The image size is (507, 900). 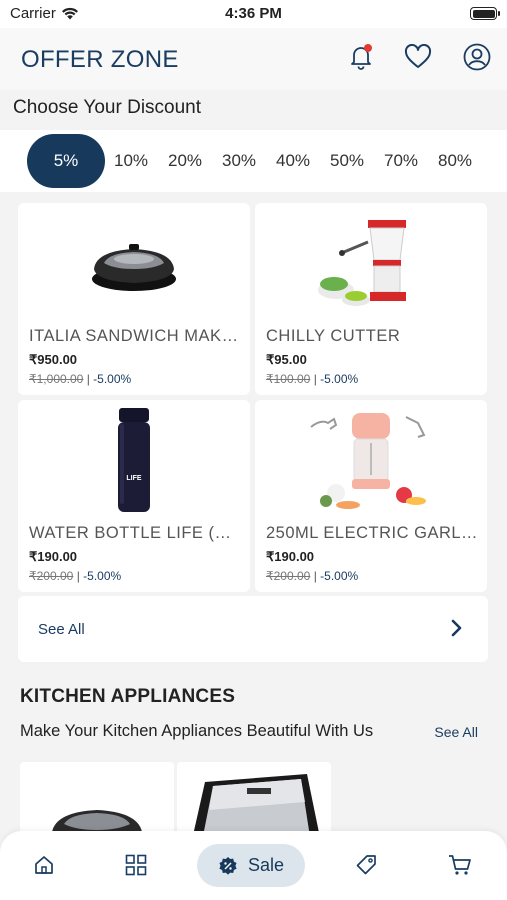 I want to click on status-bar: Carrier 4:36 PM, so click(x=253, y=14).